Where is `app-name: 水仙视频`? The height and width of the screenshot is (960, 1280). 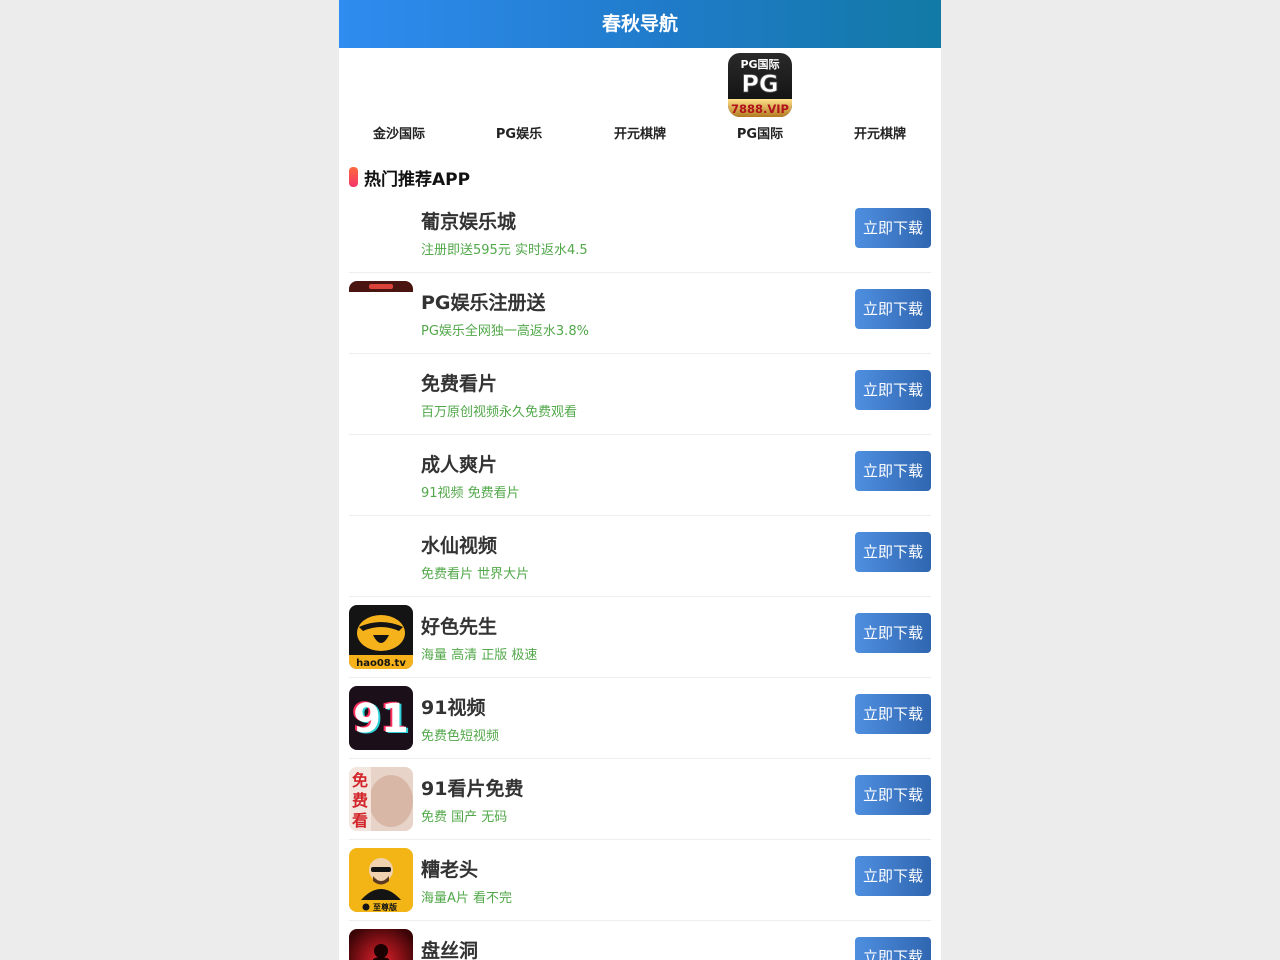
app-name: 水仙视频 is located at coordinates (459, 544).